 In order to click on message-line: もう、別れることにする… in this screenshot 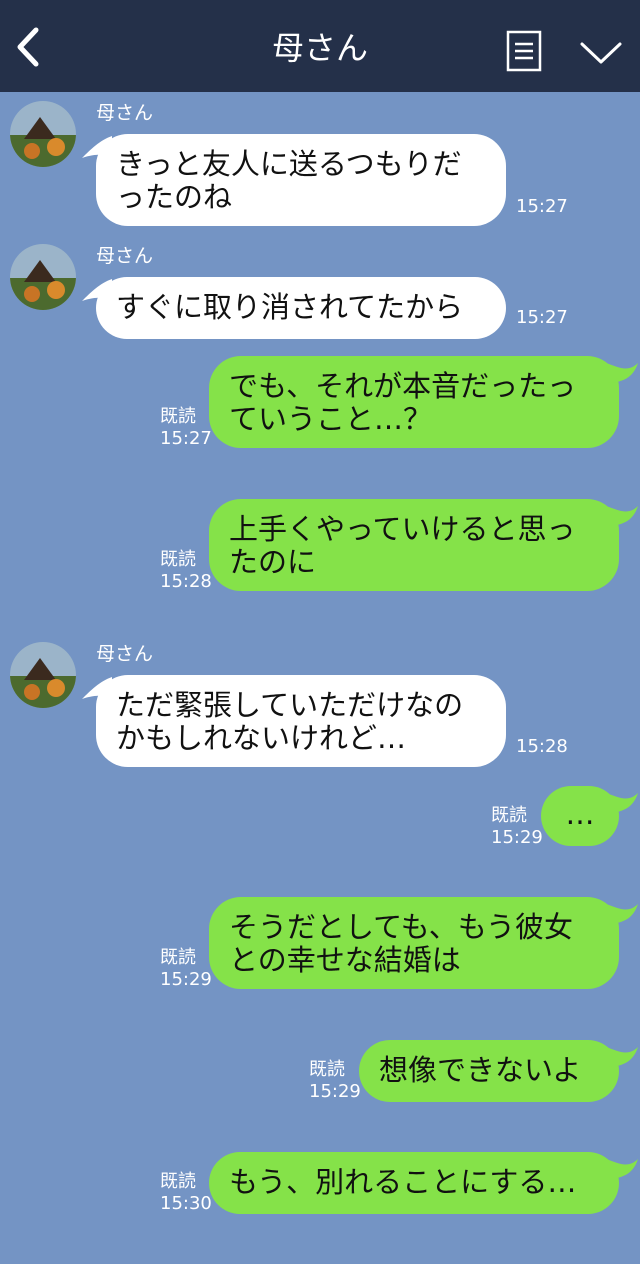, I will do `click(403, 1182)`.